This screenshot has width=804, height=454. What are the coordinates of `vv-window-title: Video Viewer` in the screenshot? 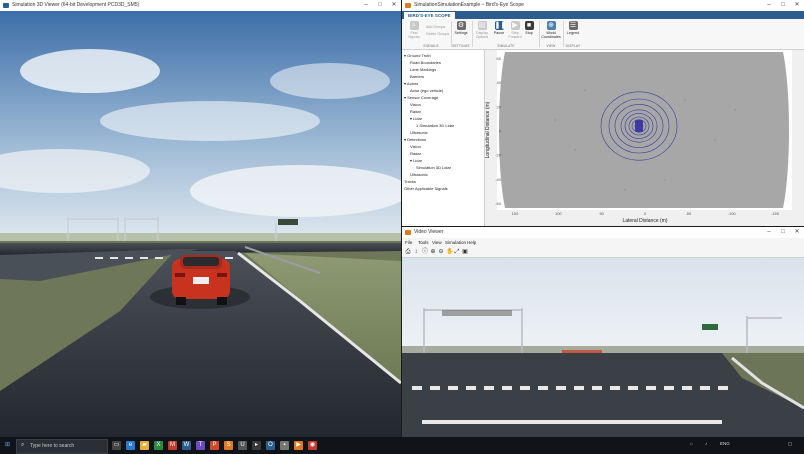 It's located at (429, 232).